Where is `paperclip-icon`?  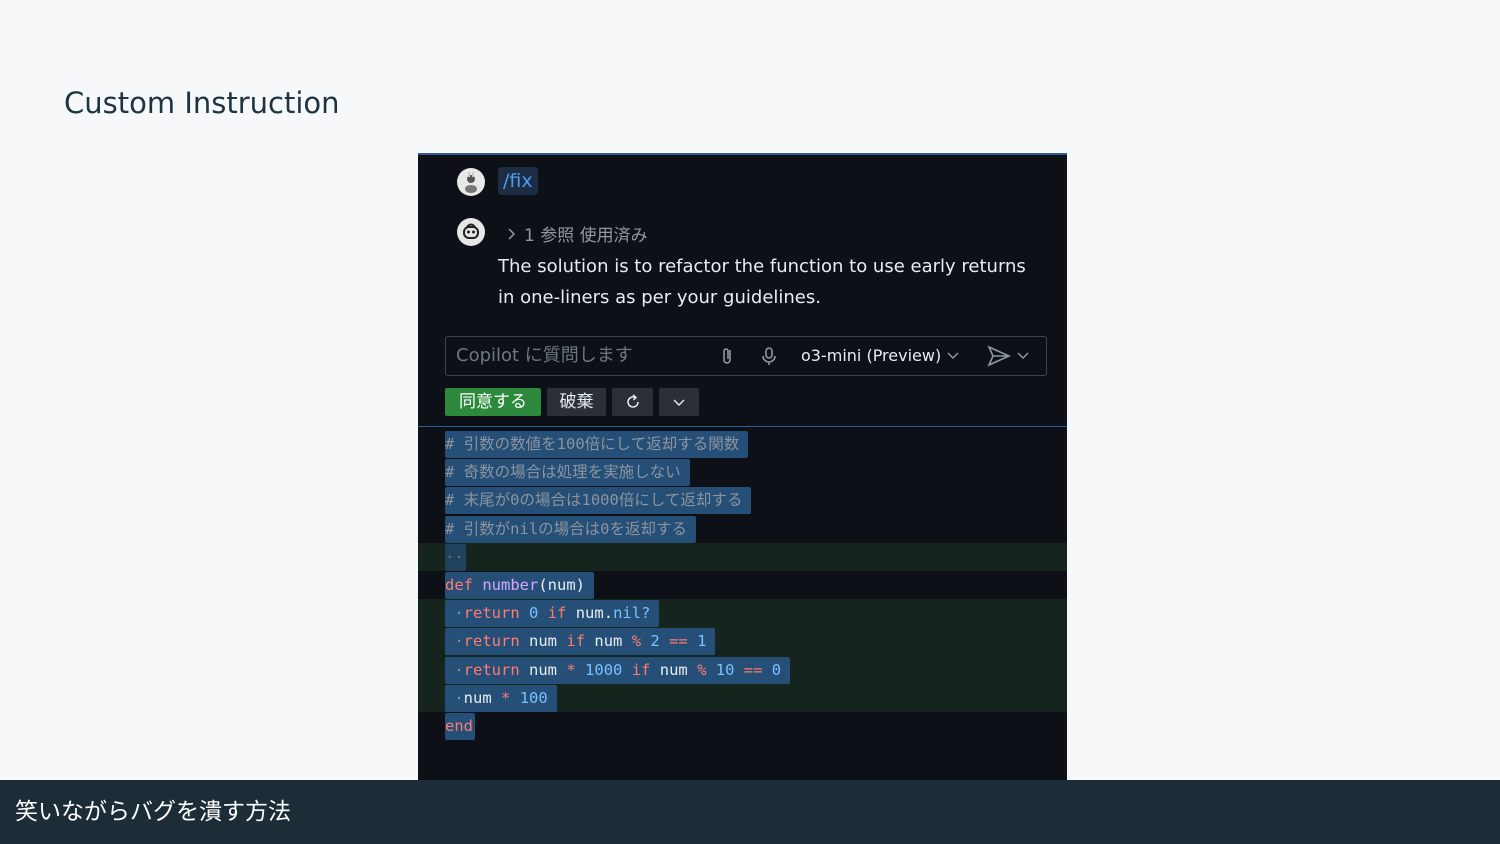
paperclip-icon is located at coordinates (728, 356).